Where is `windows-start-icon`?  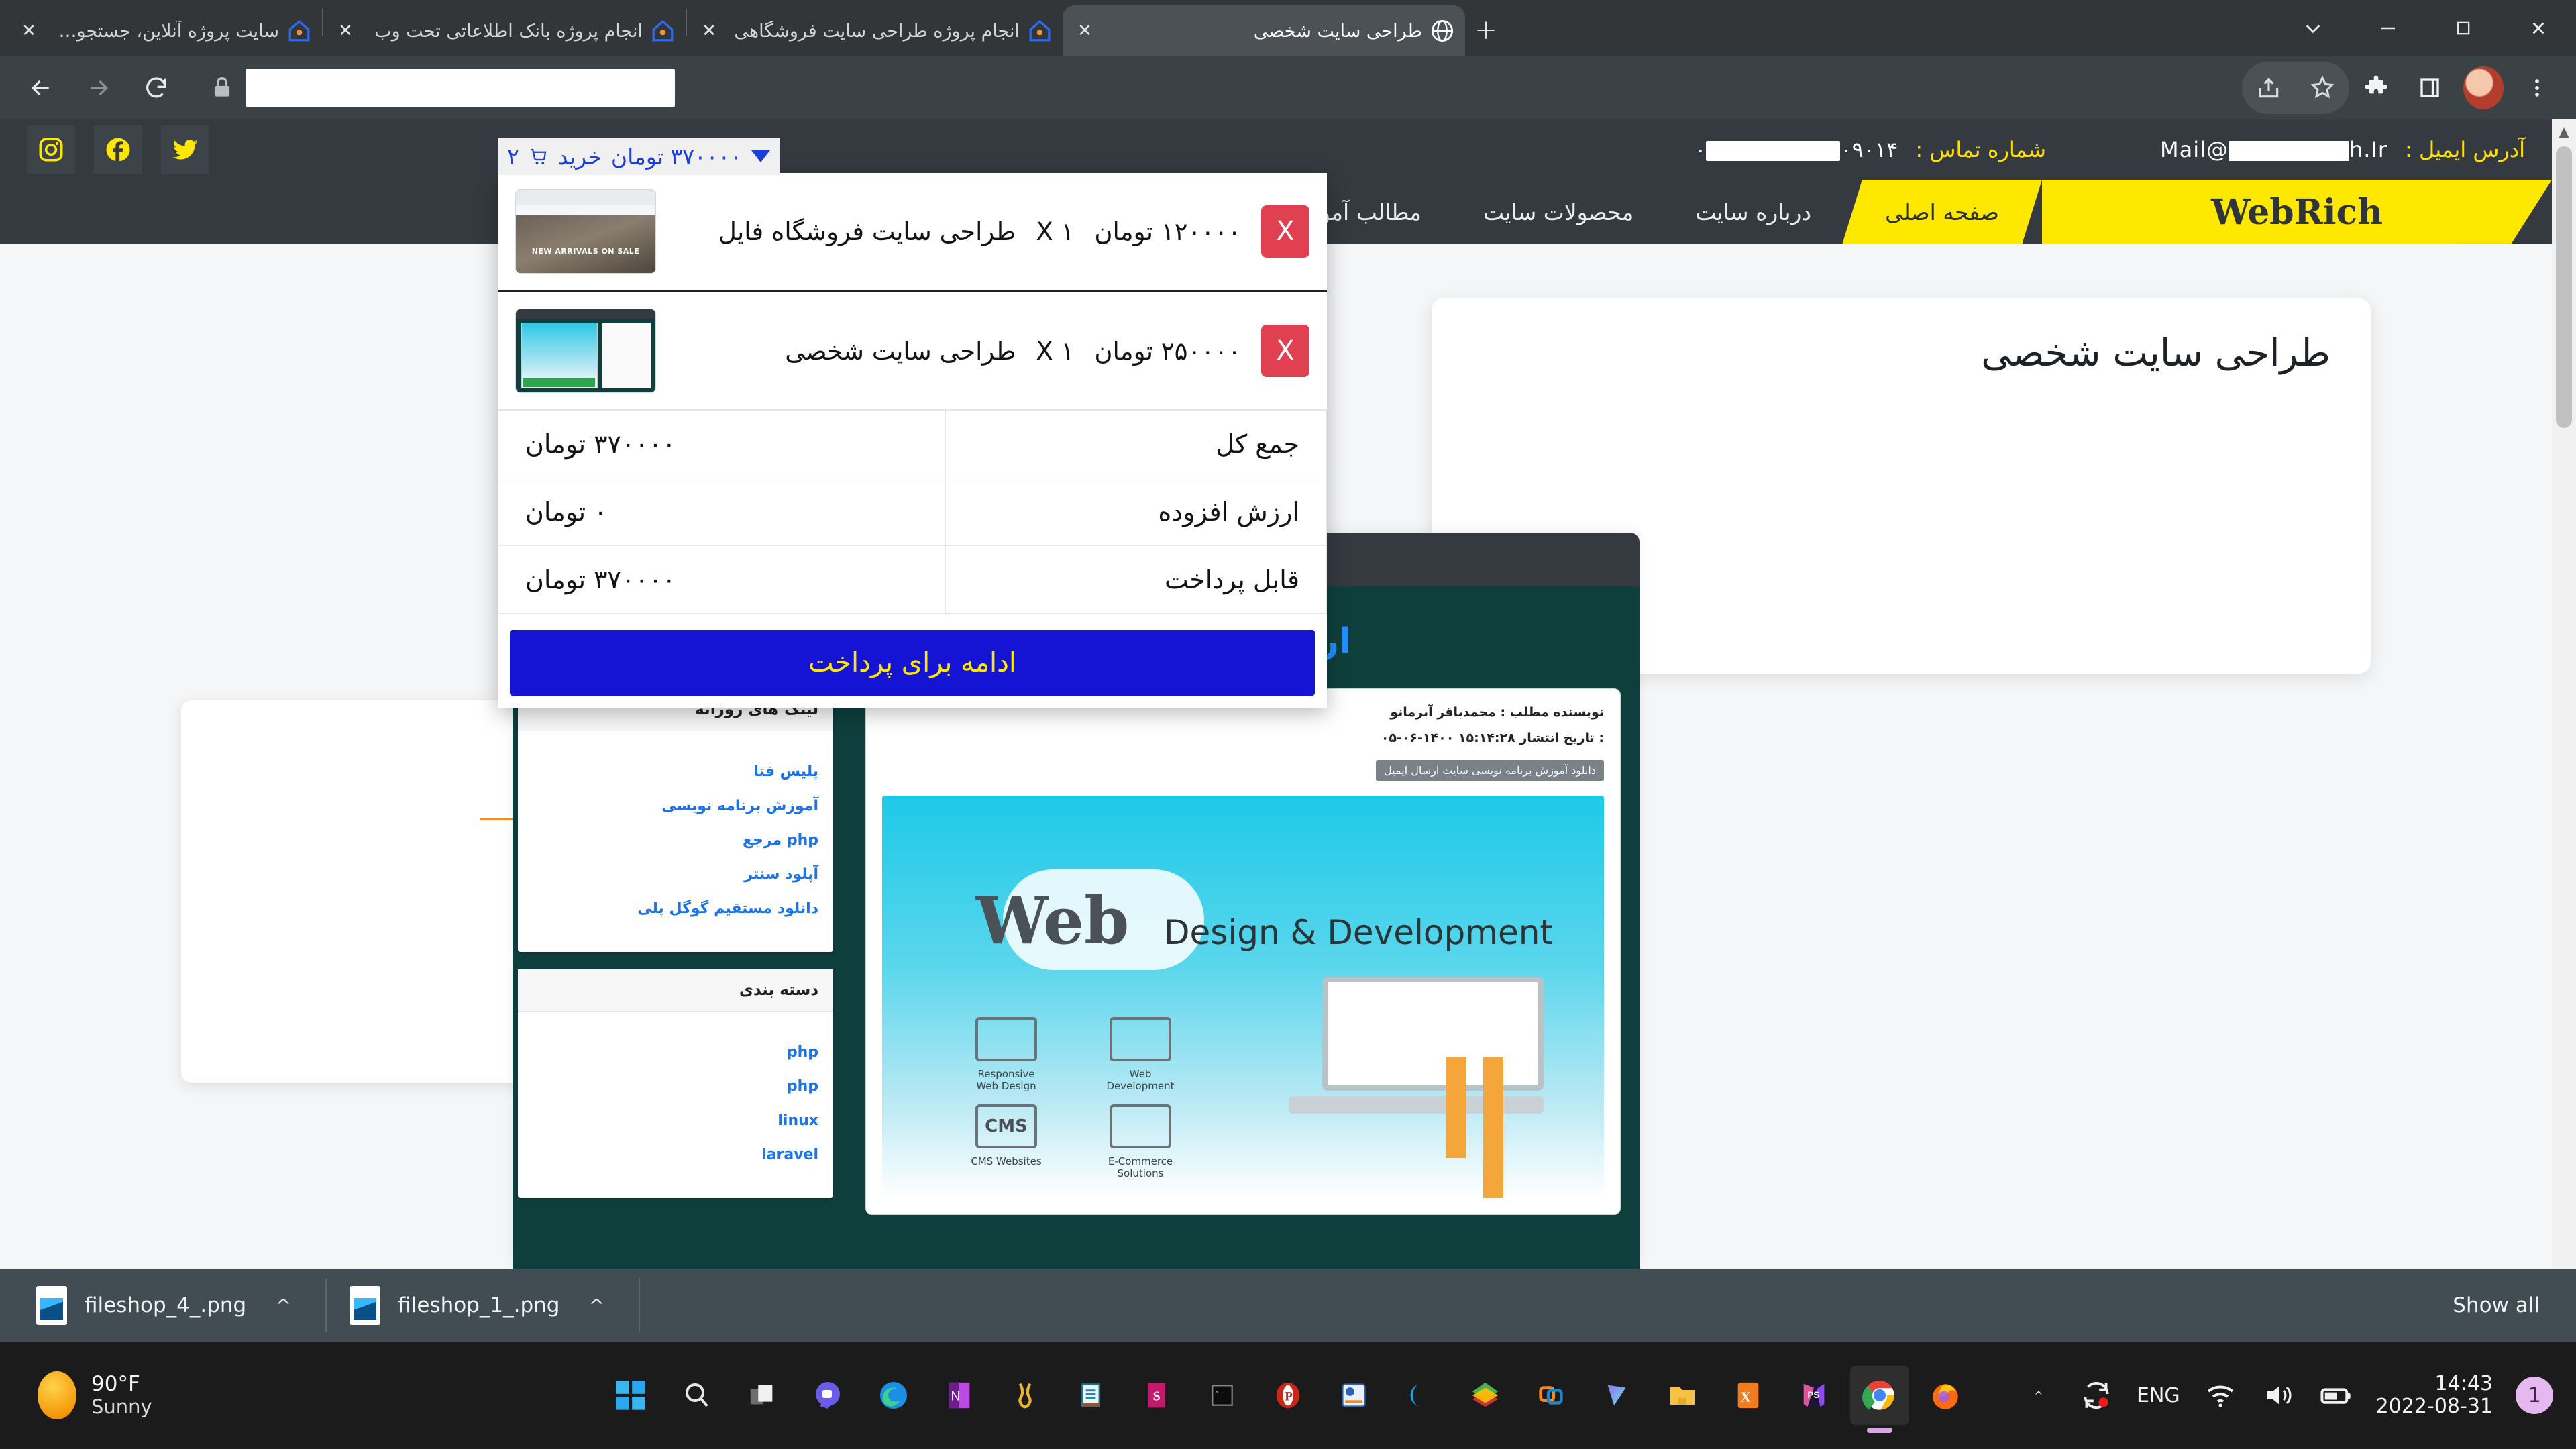 windows-start-icon is located at coordinates (630, 1395).